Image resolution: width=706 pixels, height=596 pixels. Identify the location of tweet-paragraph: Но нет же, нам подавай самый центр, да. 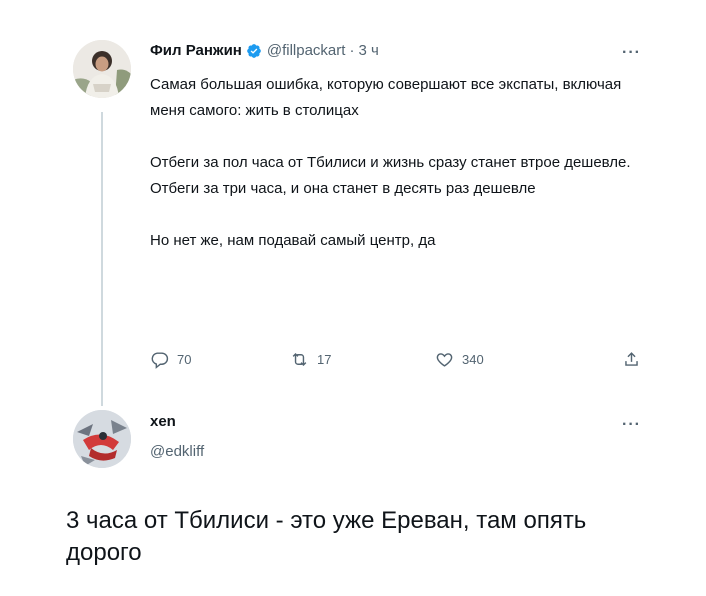
(293, 240).